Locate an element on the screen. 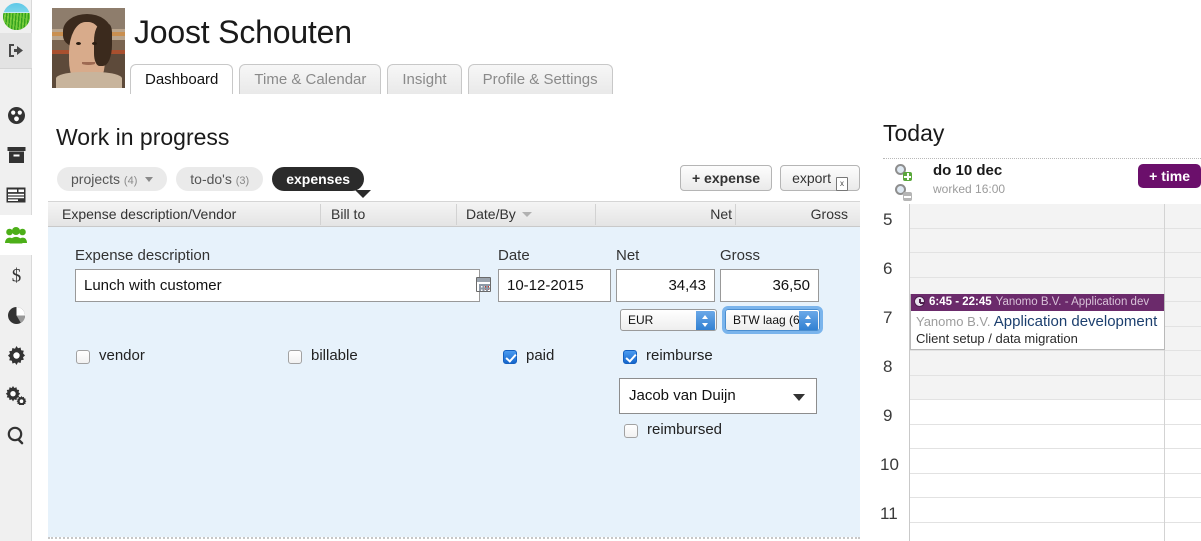  pill-todos-count: (3) is located at coordinates (242, 181).